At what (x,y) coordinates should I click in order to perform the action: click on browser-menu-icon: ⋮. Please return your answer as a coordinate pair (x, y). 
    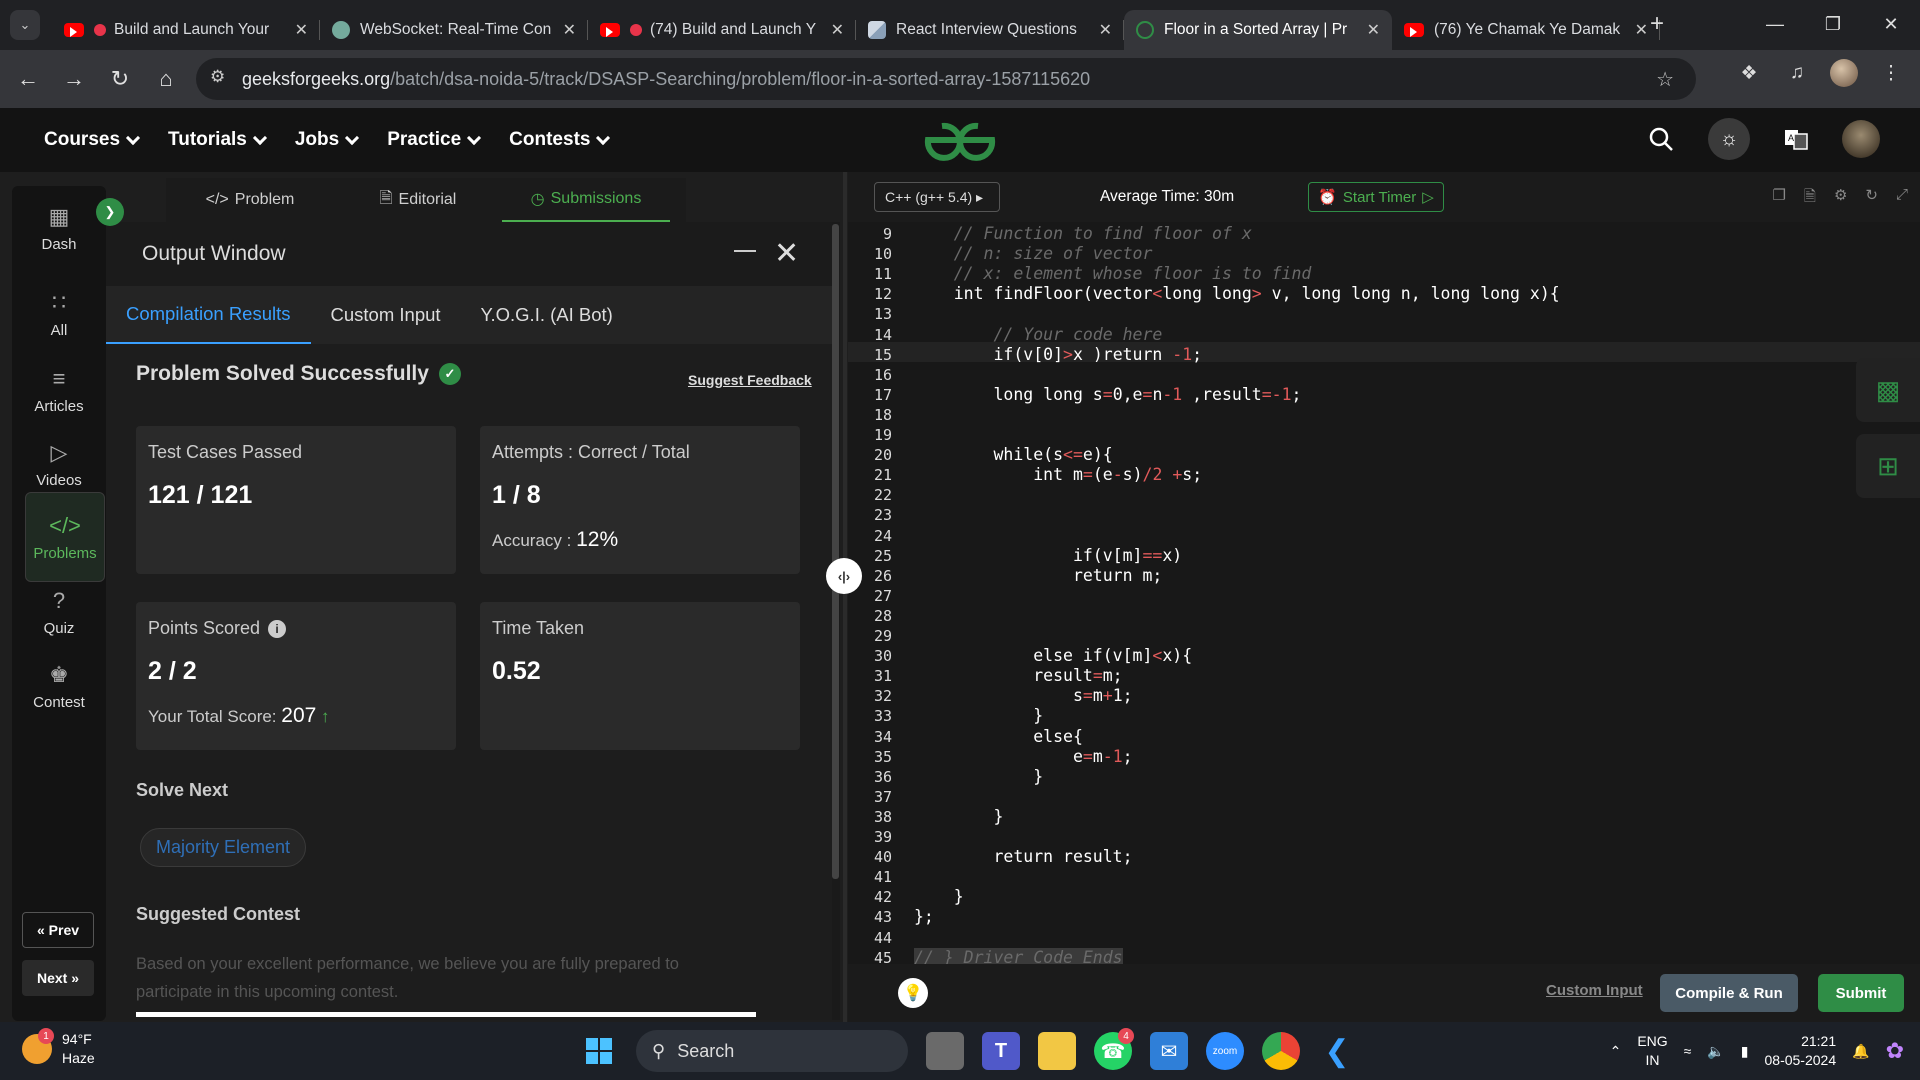
    Looking at the image, I should click on (1891, 73).